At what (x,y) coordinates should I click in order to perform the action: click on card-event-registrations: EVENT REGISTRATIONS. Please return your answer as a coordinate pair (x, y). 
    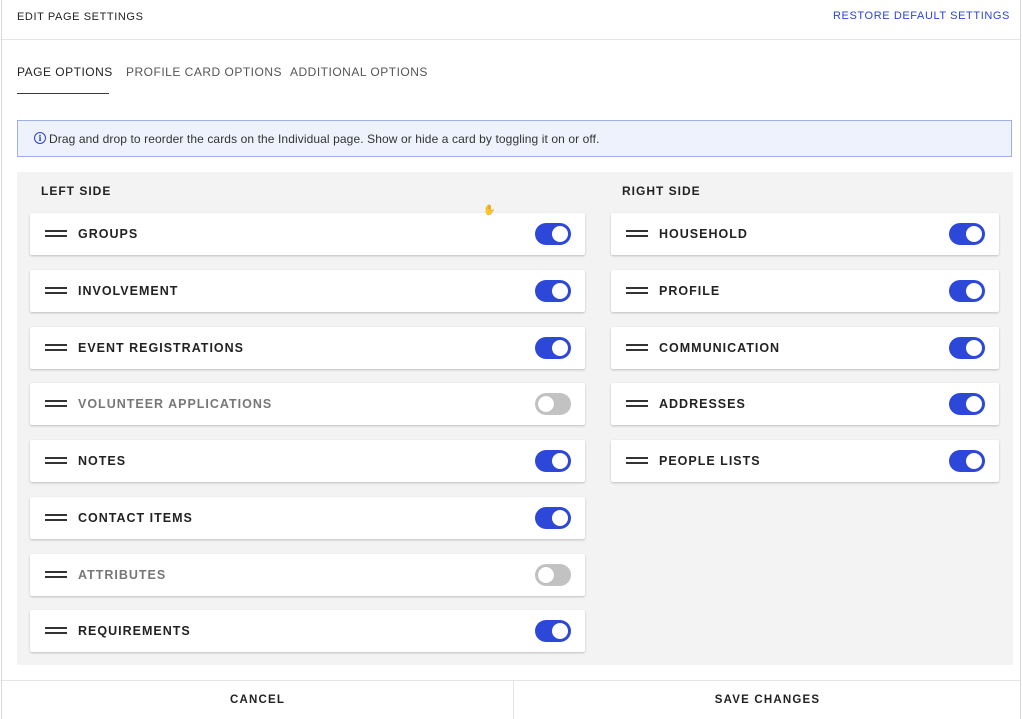
    Looking at the image, I should click on (307, 348).